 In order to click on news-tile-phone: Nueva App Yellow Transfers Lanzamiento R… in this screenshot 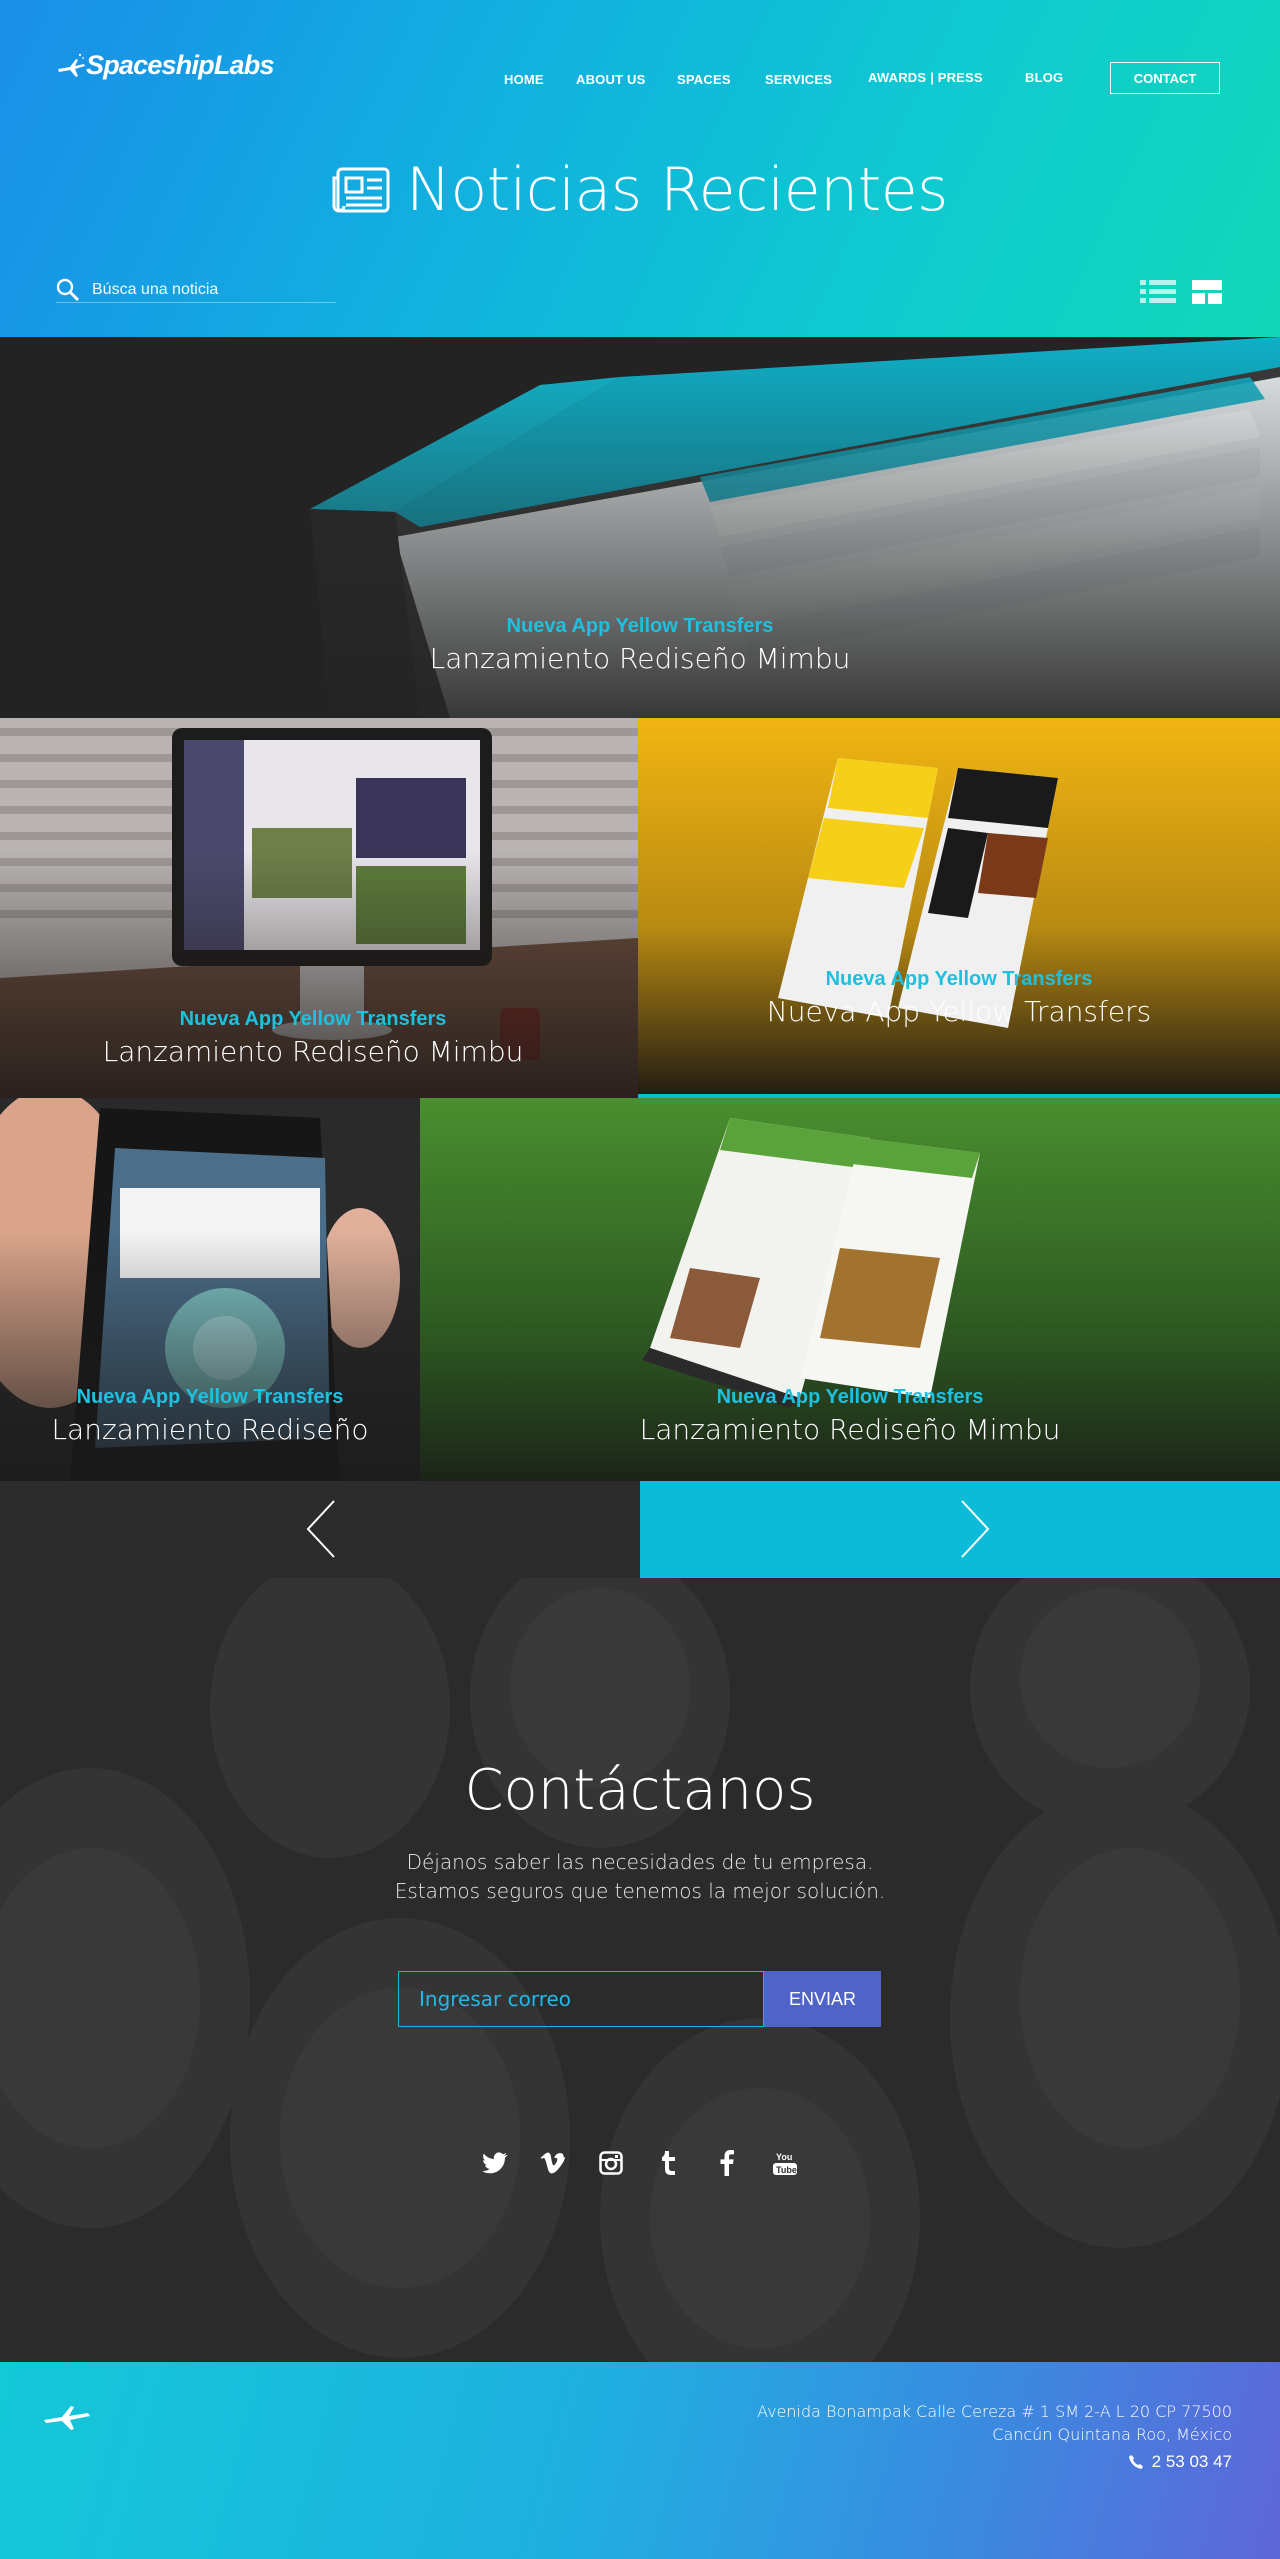, I will do `click(210, 1289)`.